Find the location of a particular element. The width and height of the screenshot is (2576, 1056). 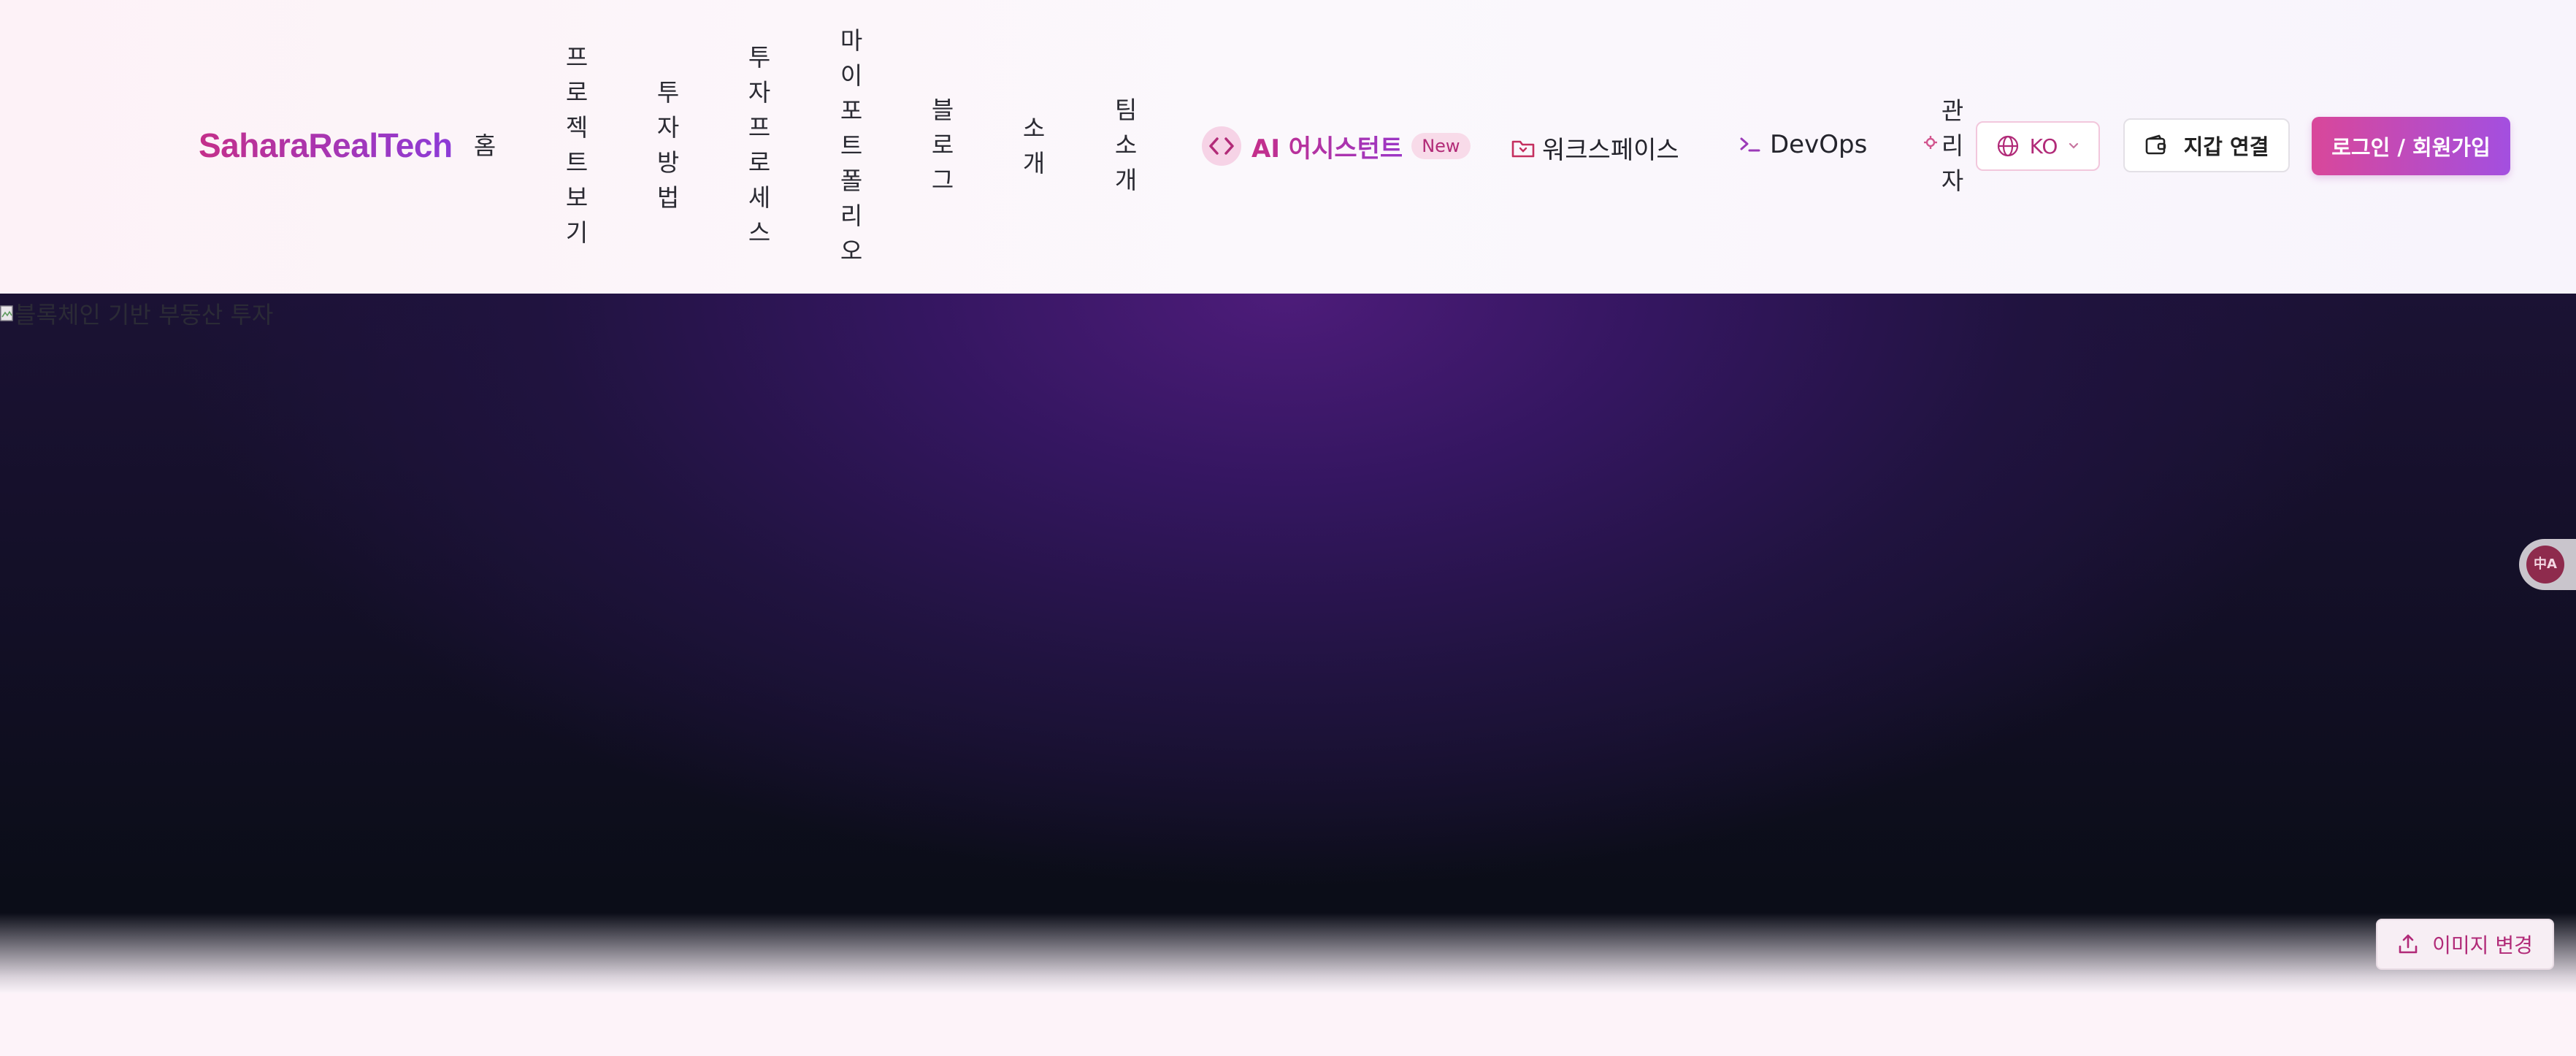

hero-image: 블록체인 기반 부동산 투자 is located at coordinates (136, 313).